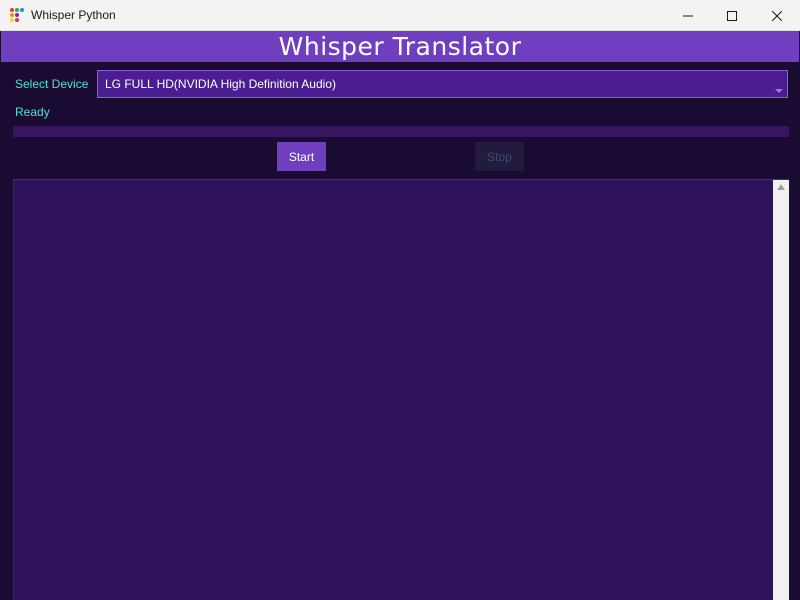 Image resolution: width=800 pixels, height=600 pixels. I want to click on device-select: LG FULL HD(NVIDIA High Definition Audio), so click(442, 84).